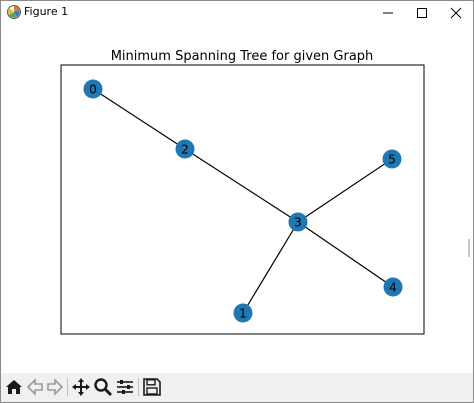  I want to click on pan-icon, so click(81, 387).